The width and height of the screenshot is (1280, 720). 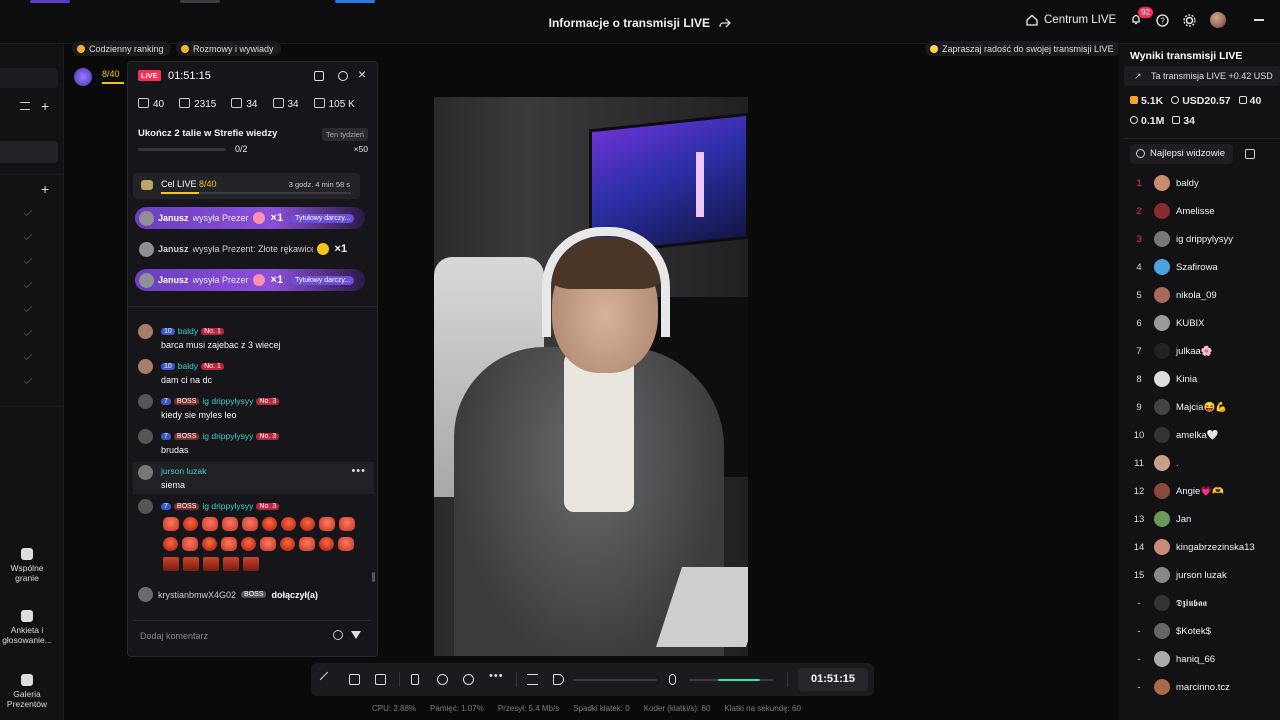 I want to click on volume-icon, so click(x=558, y=679).